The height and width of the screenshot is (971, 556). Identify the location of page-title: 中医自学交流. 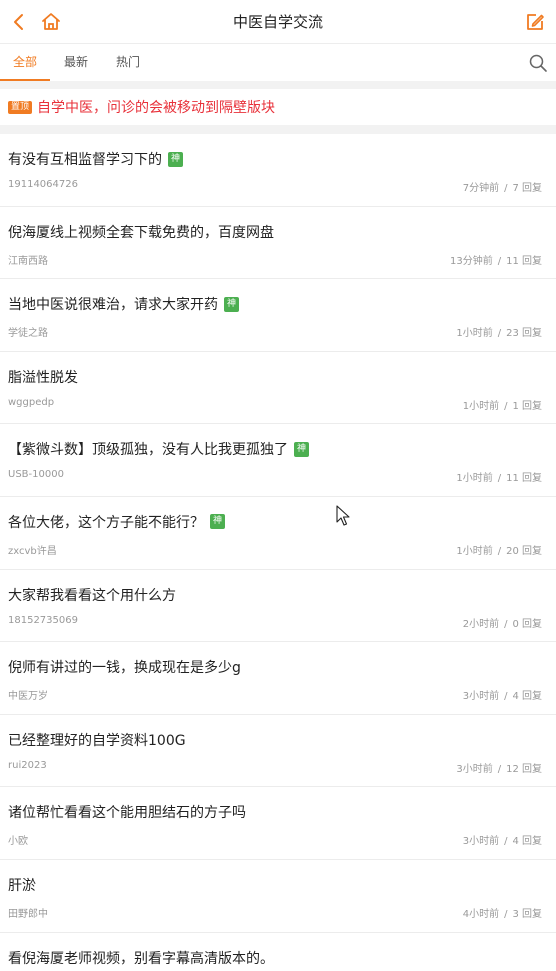
(277, 22).